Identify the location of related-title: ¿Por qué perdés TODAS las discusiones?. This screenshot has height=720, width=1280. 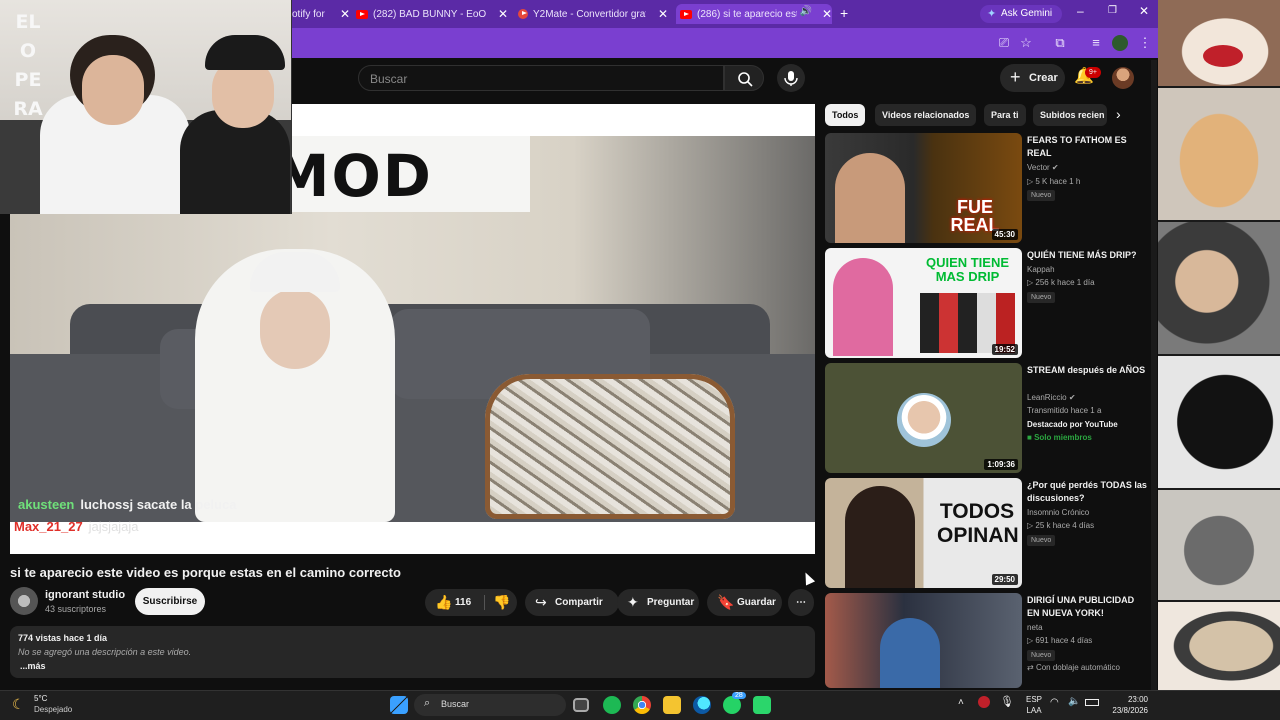
(1087, 492).